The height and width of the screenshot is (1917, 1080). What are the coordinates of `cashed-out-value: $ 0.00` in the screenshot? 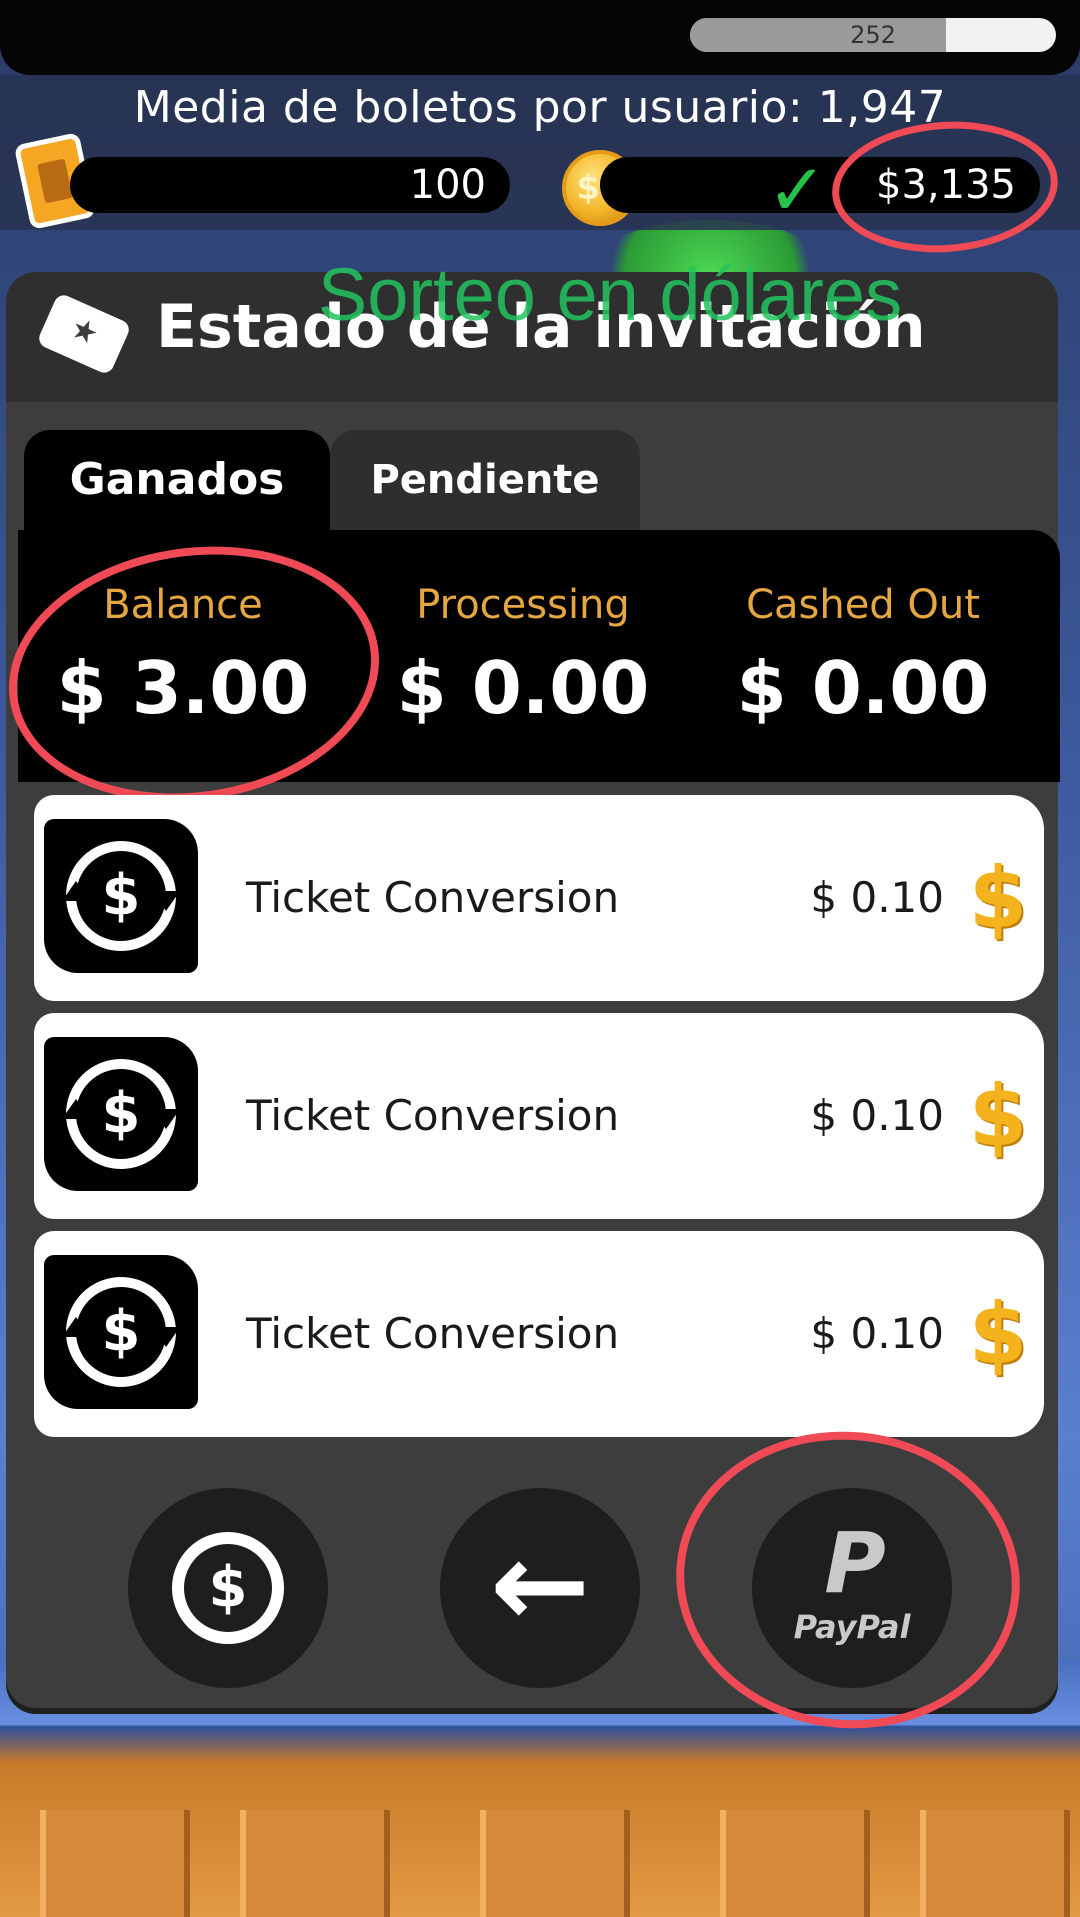 It's located at (863, 688).